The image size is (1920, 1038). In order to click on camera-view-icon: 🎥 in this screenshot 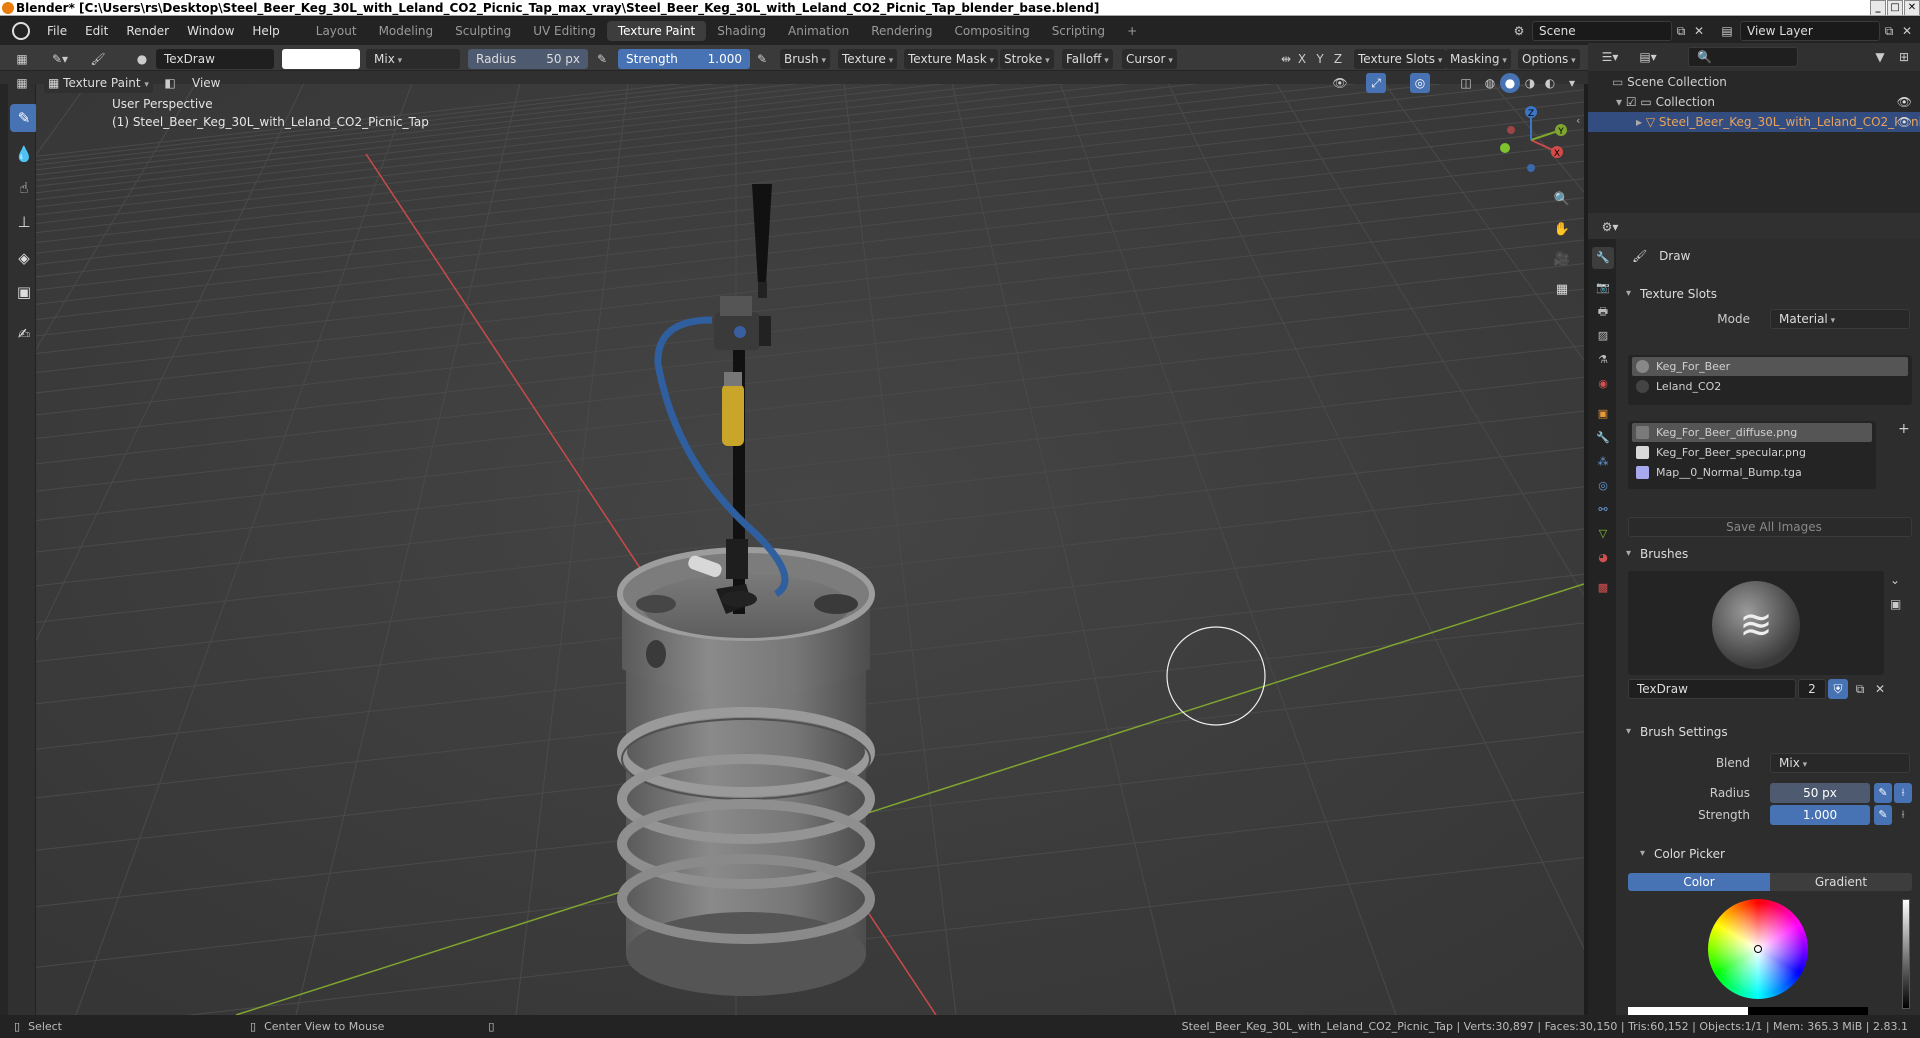, I will do `click(1562, 260)`.